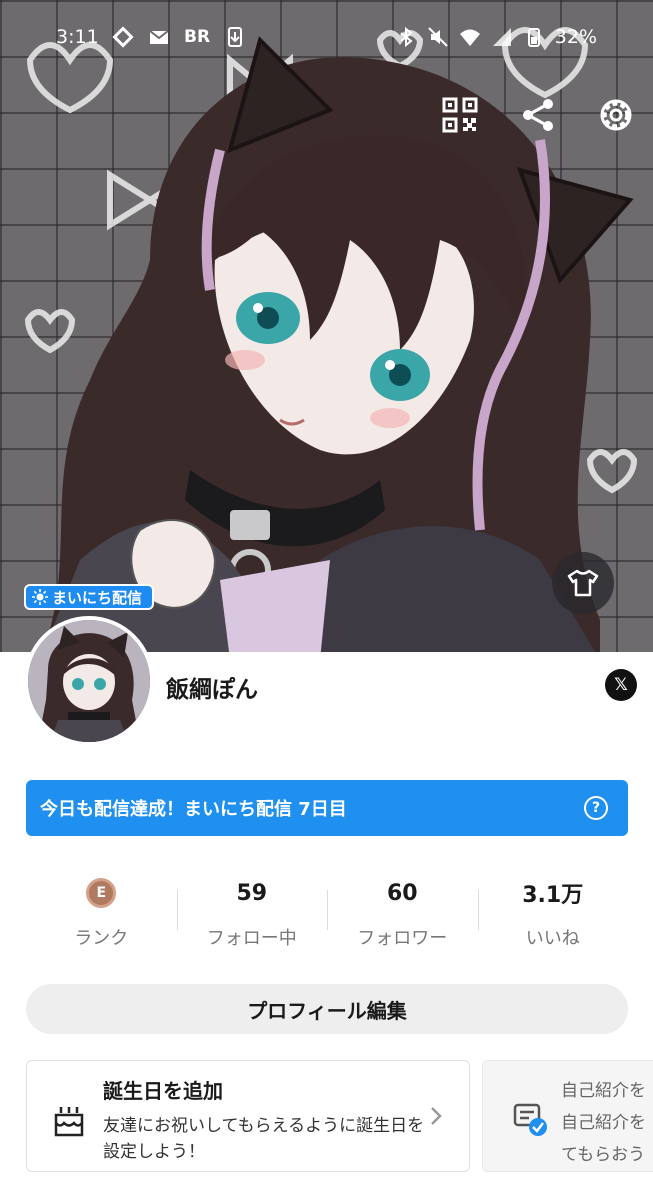 The height and width of the screenshot is (1200, 653). I want to click on self-intro-card: 自己紹介を 自己紹介を てもらおう, so click(567, 1116).